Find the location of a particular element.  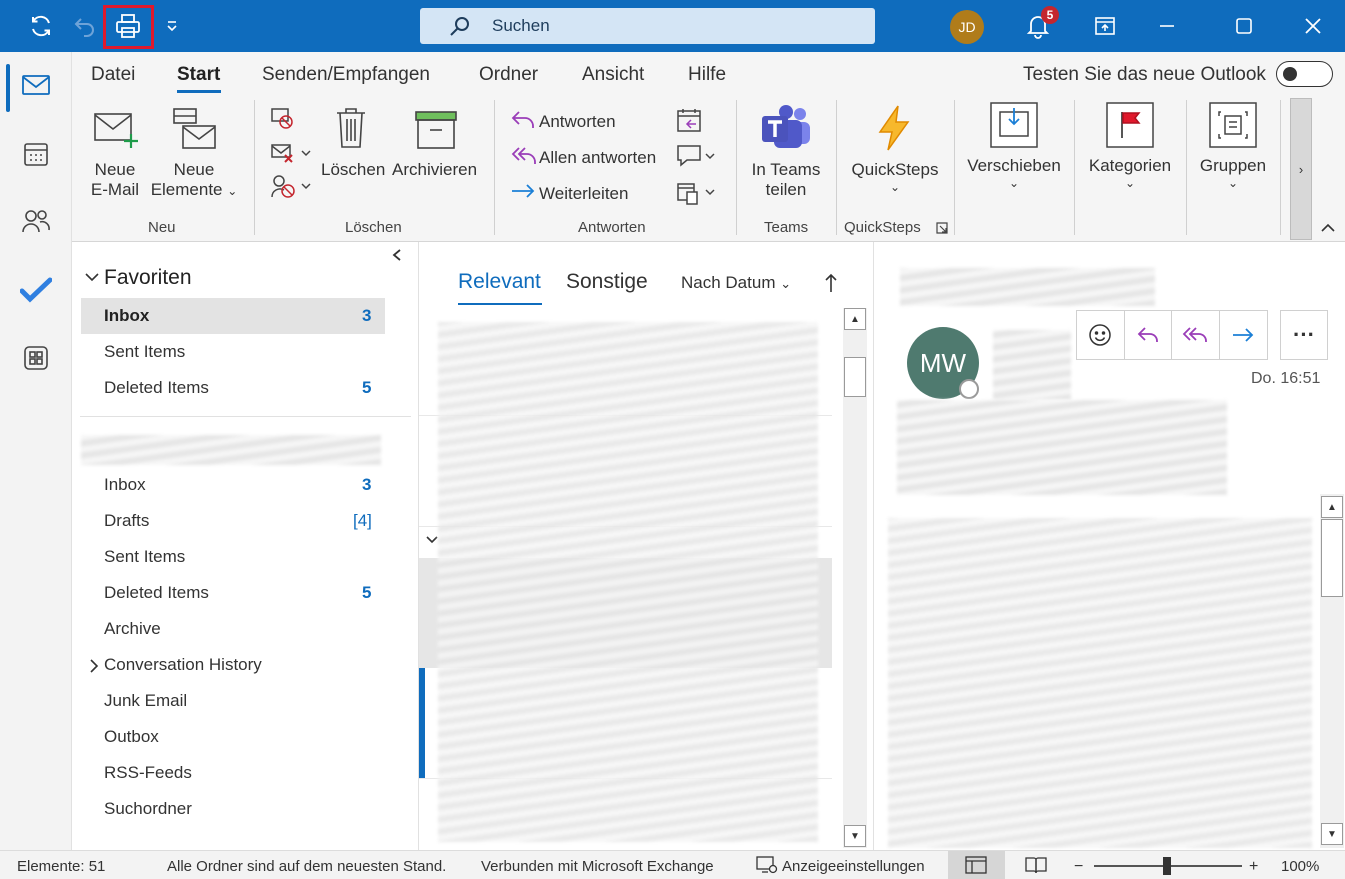

folder-archive: Archive is located at coordinates (132, 629).